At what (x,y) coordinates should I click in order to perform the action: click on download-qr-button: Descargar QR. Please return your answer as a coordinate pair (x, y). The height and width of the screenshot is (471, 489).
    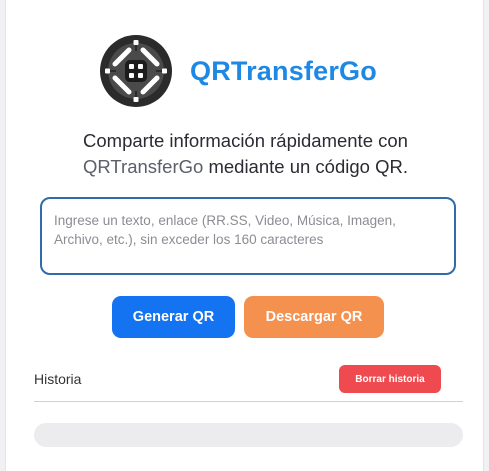
    Looking at the image, I should click on (314, 317).